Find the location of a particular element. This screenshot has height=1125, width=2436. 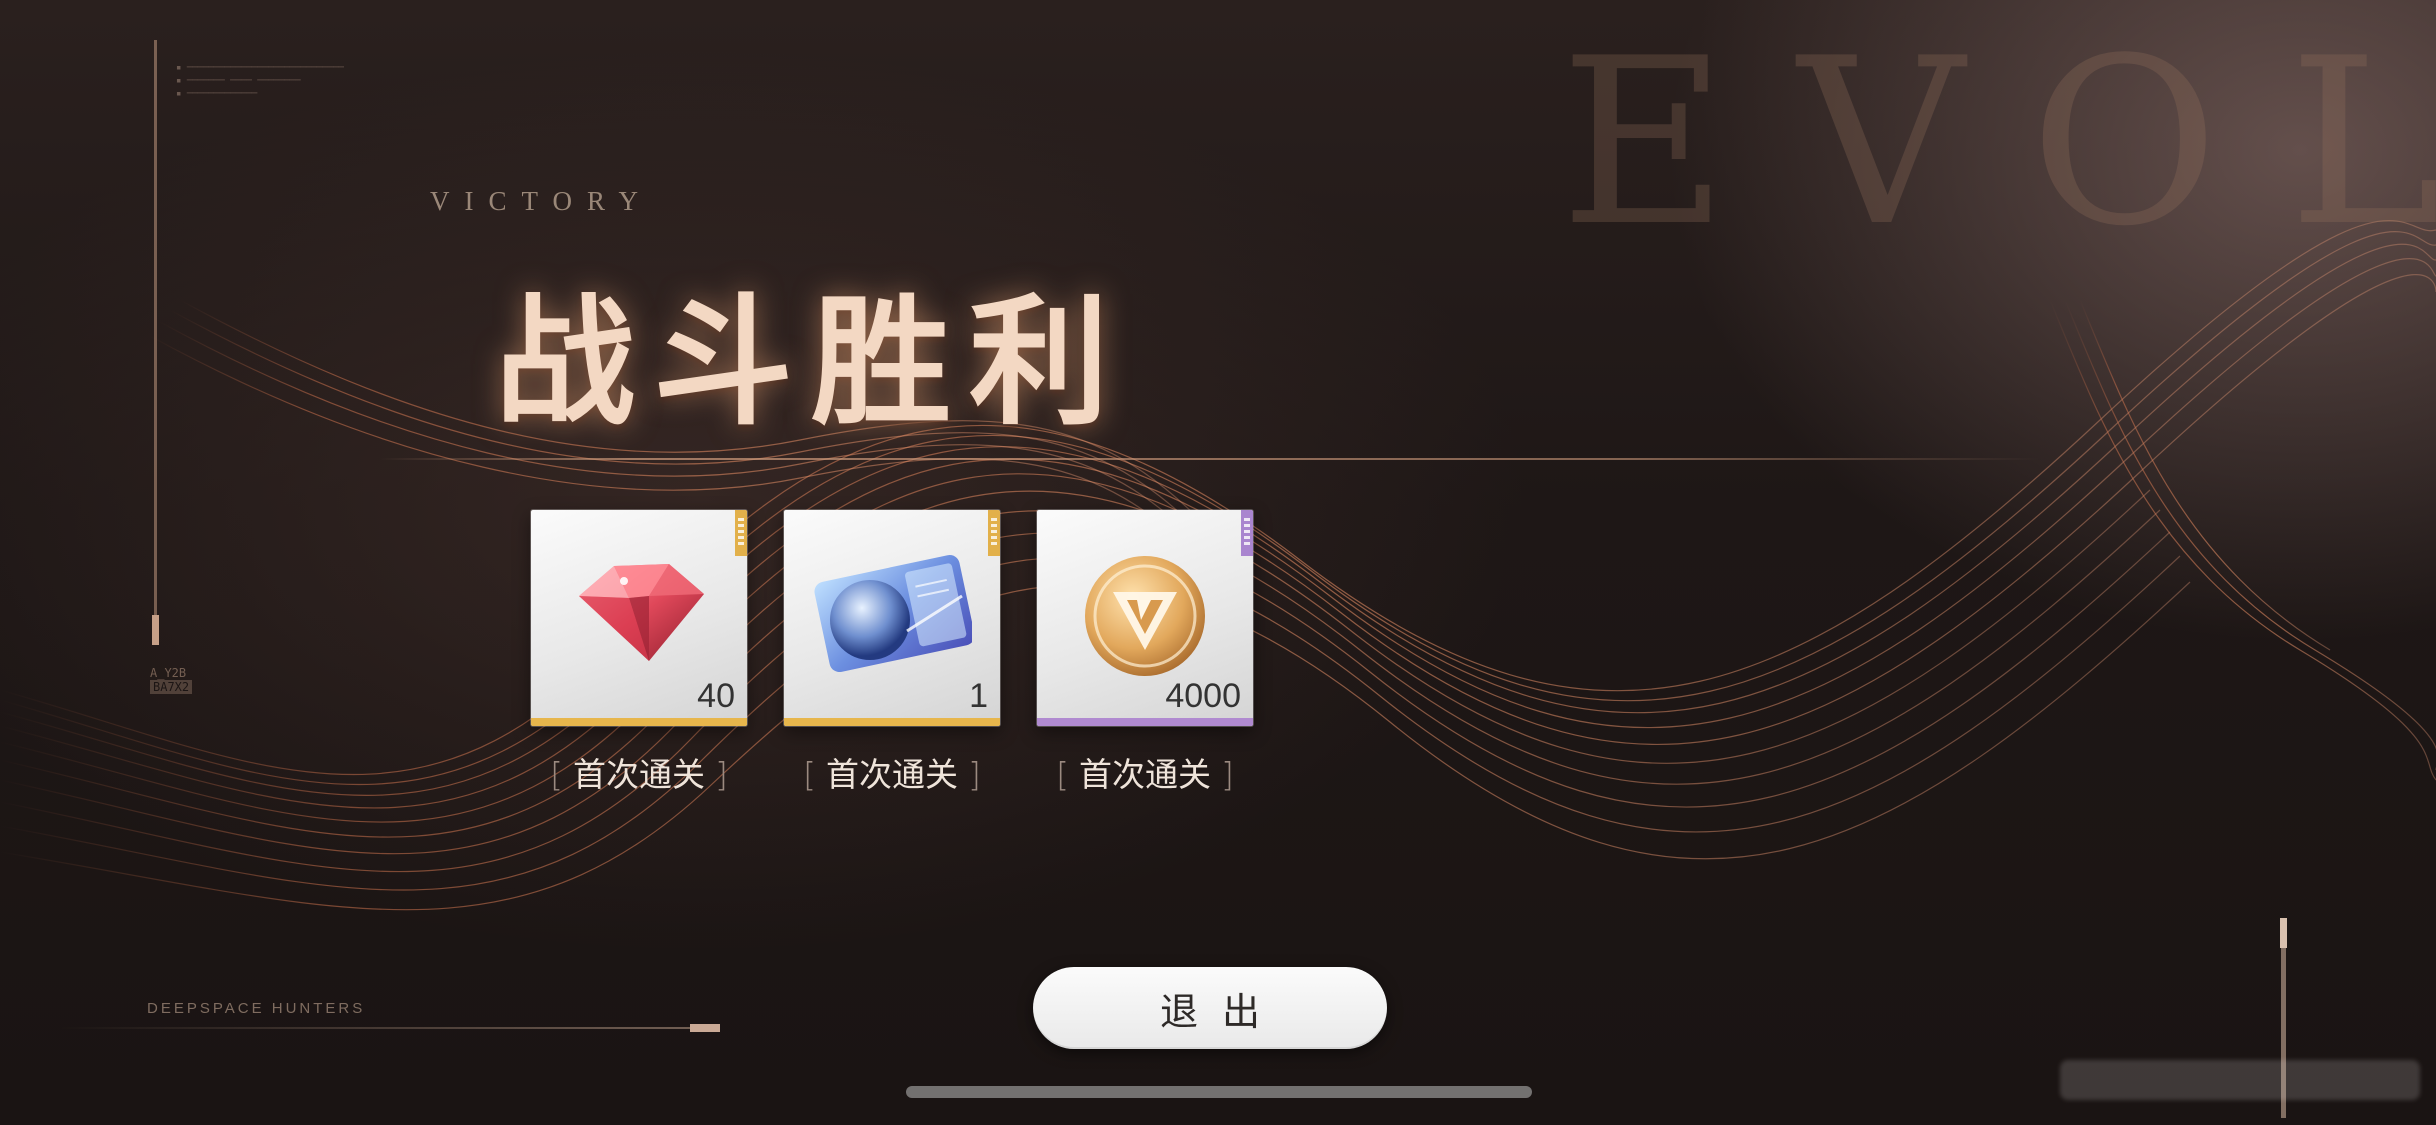

reward-item-diamond: 40 [首次通关] is located at coordinates (639, 653).